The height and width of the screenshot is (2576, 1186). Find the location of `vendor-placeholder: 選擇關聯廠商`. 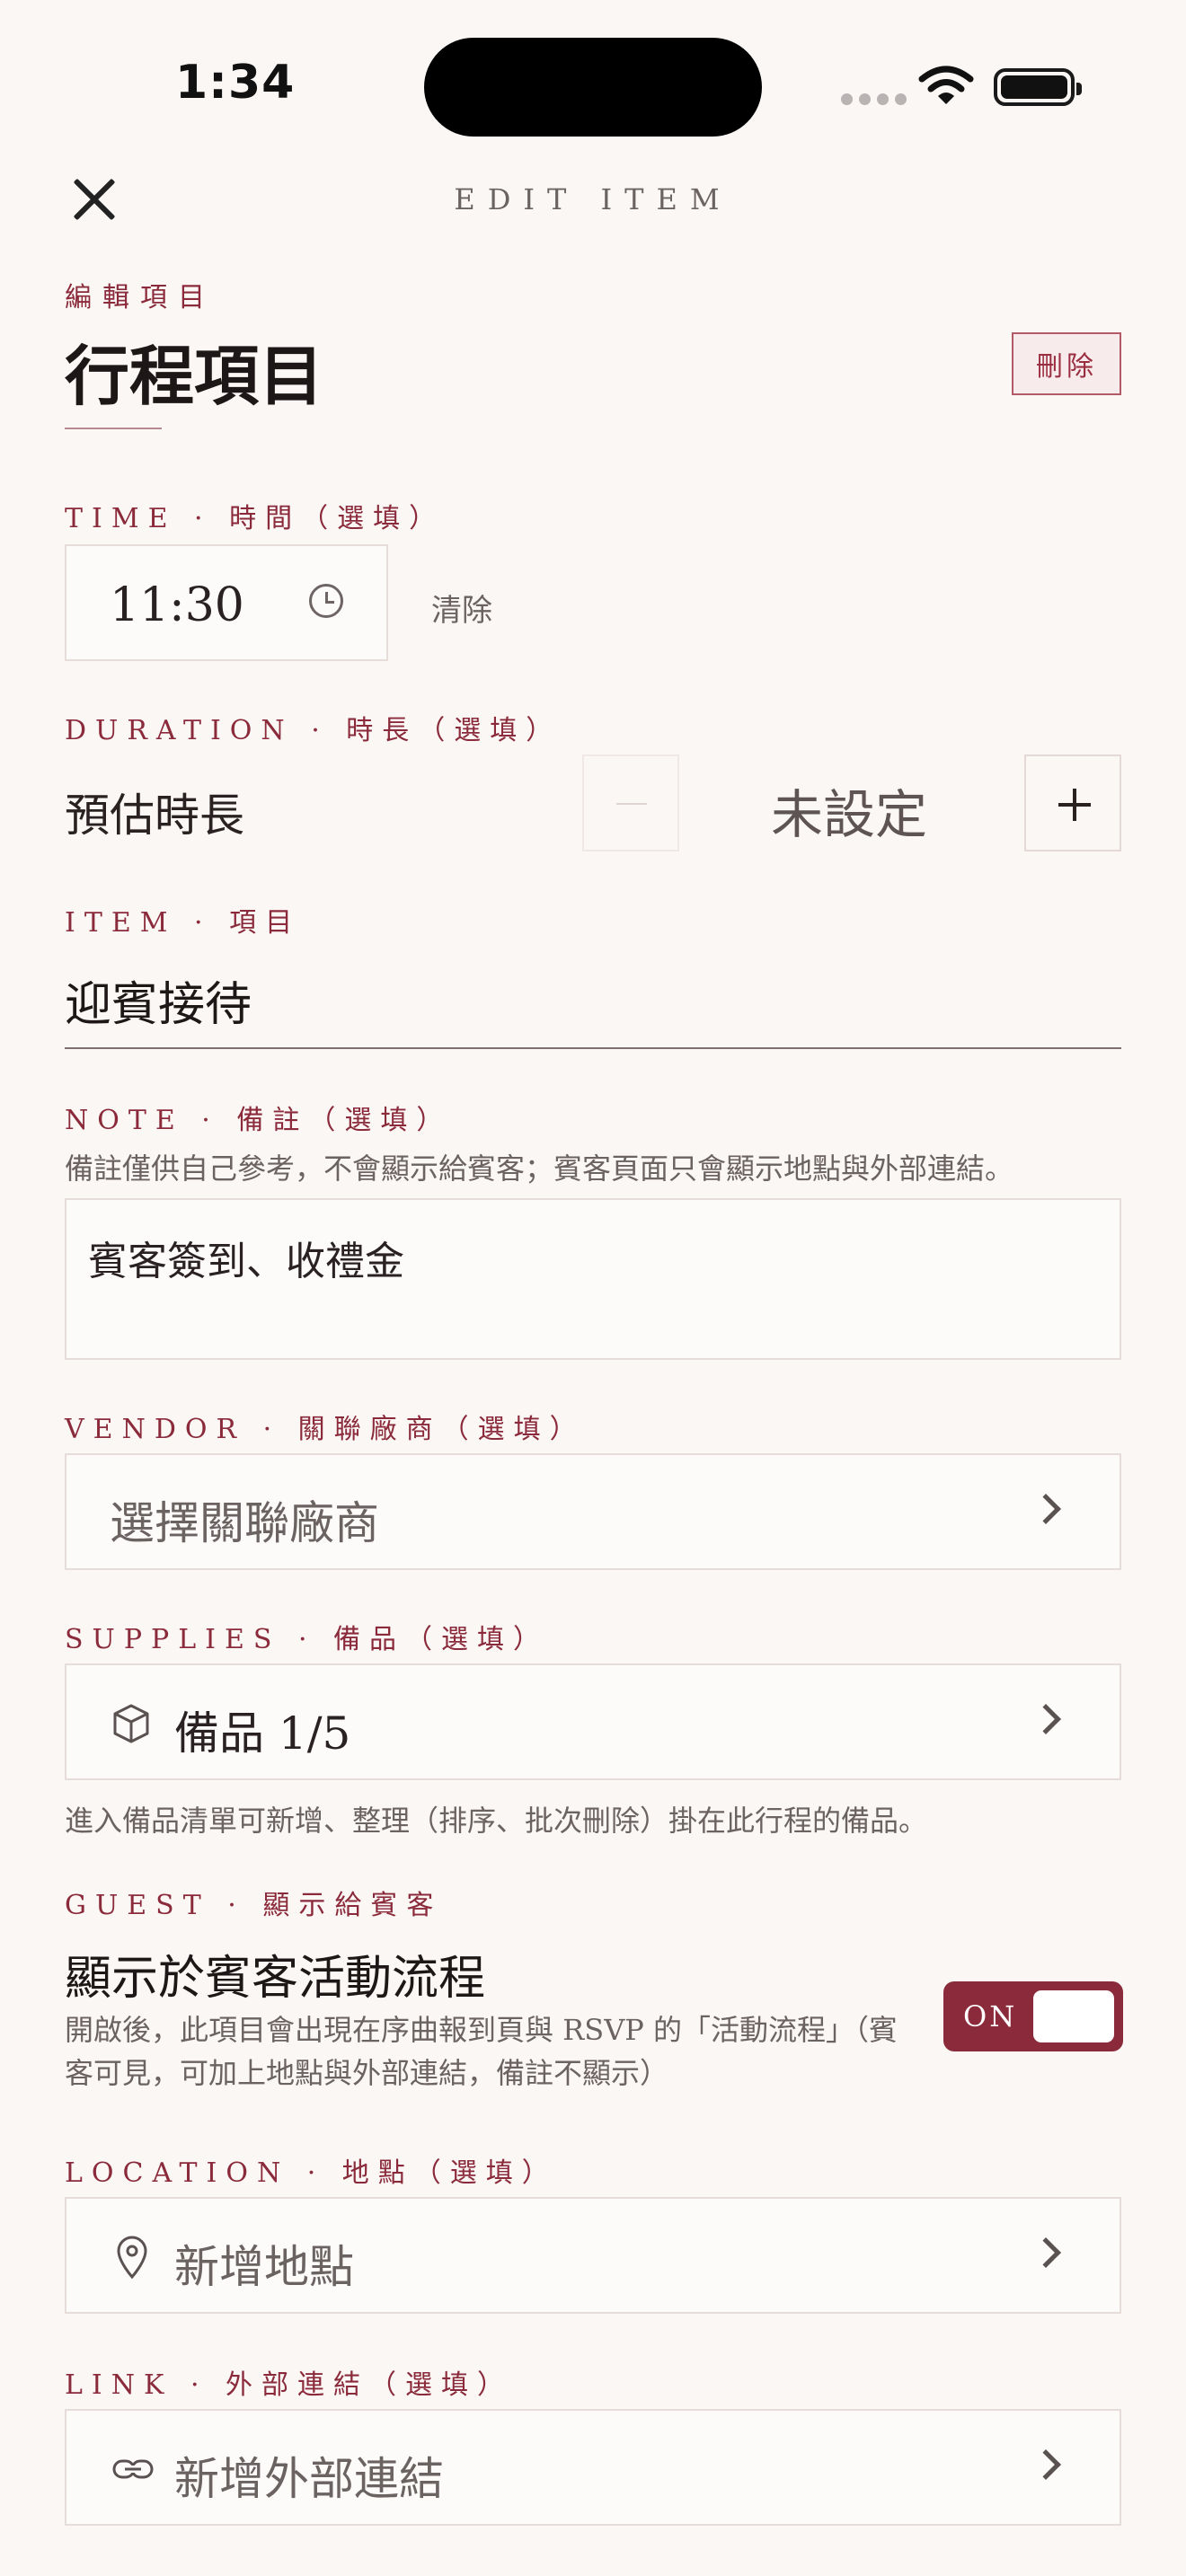

vendor-placeholder: 選擇關聯廠商 is located at coordinates (244, 1523).